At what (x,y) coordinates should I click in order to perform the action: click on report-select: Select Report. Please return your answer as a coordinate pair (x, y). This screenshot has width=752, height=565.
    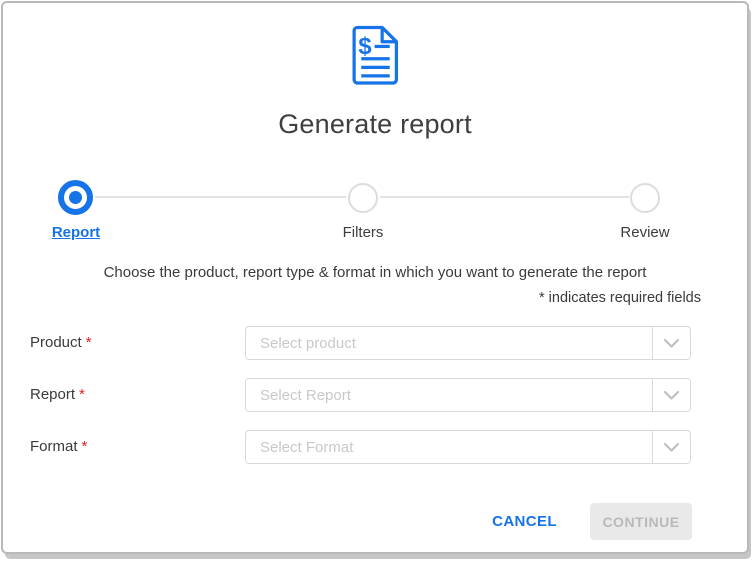
    Looking at the image, I should click on (468, 395).